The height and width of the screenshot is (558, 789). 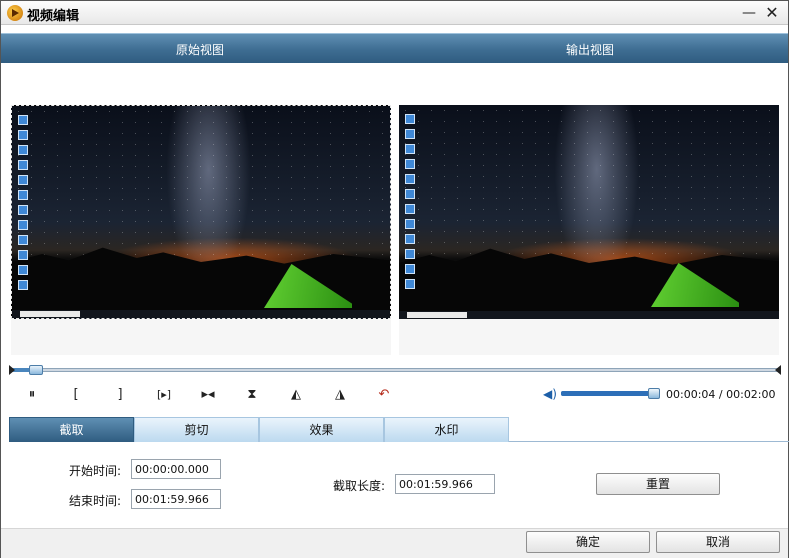 What do you see at coordinates (53, 16) in the screenshot?
I see `window-title: 视频编辑` at bounding box center [53, 16].